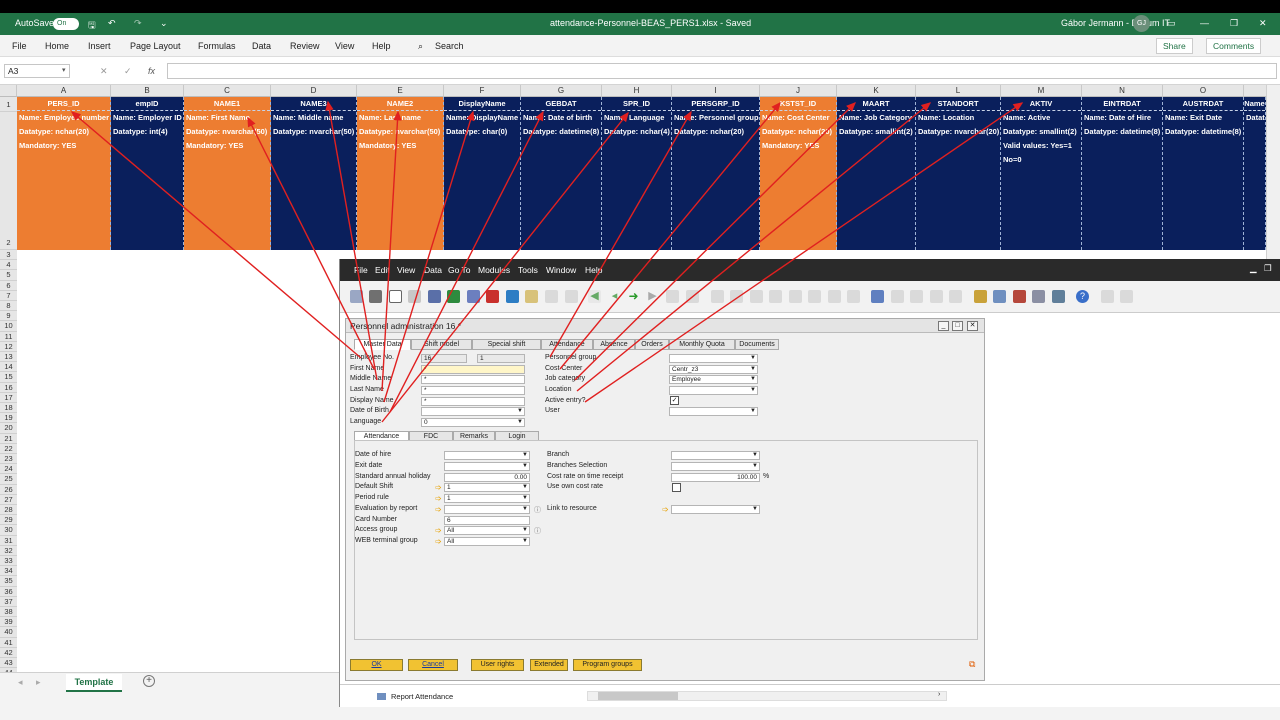 The image size is (1280, 720). I want to click on column-header: D, so click(314, 91).